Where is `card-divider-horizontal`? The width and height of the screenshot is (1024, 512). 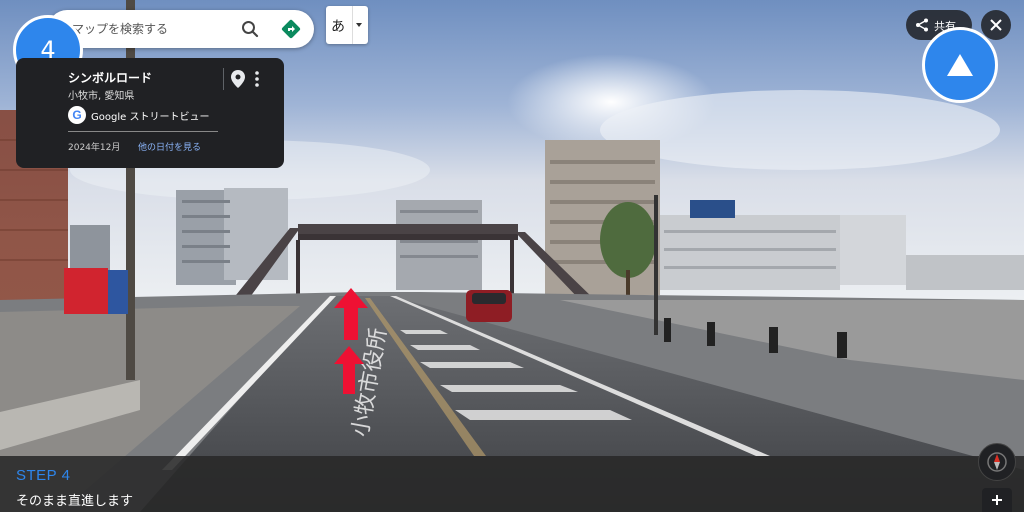
card-divider-horizontal is located at coordinates (143, 131).